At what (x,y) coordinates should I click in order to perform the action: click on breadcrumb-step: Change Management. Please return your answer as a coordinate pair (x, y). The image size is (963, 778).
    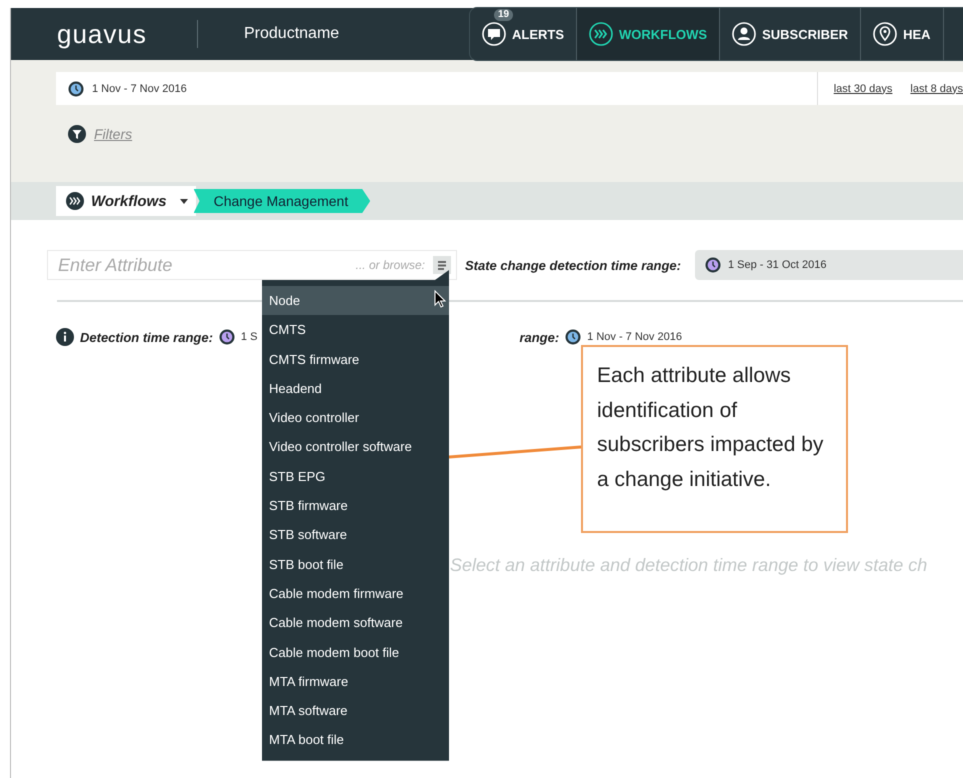
    Looking at the image, I should click on (282, 201).